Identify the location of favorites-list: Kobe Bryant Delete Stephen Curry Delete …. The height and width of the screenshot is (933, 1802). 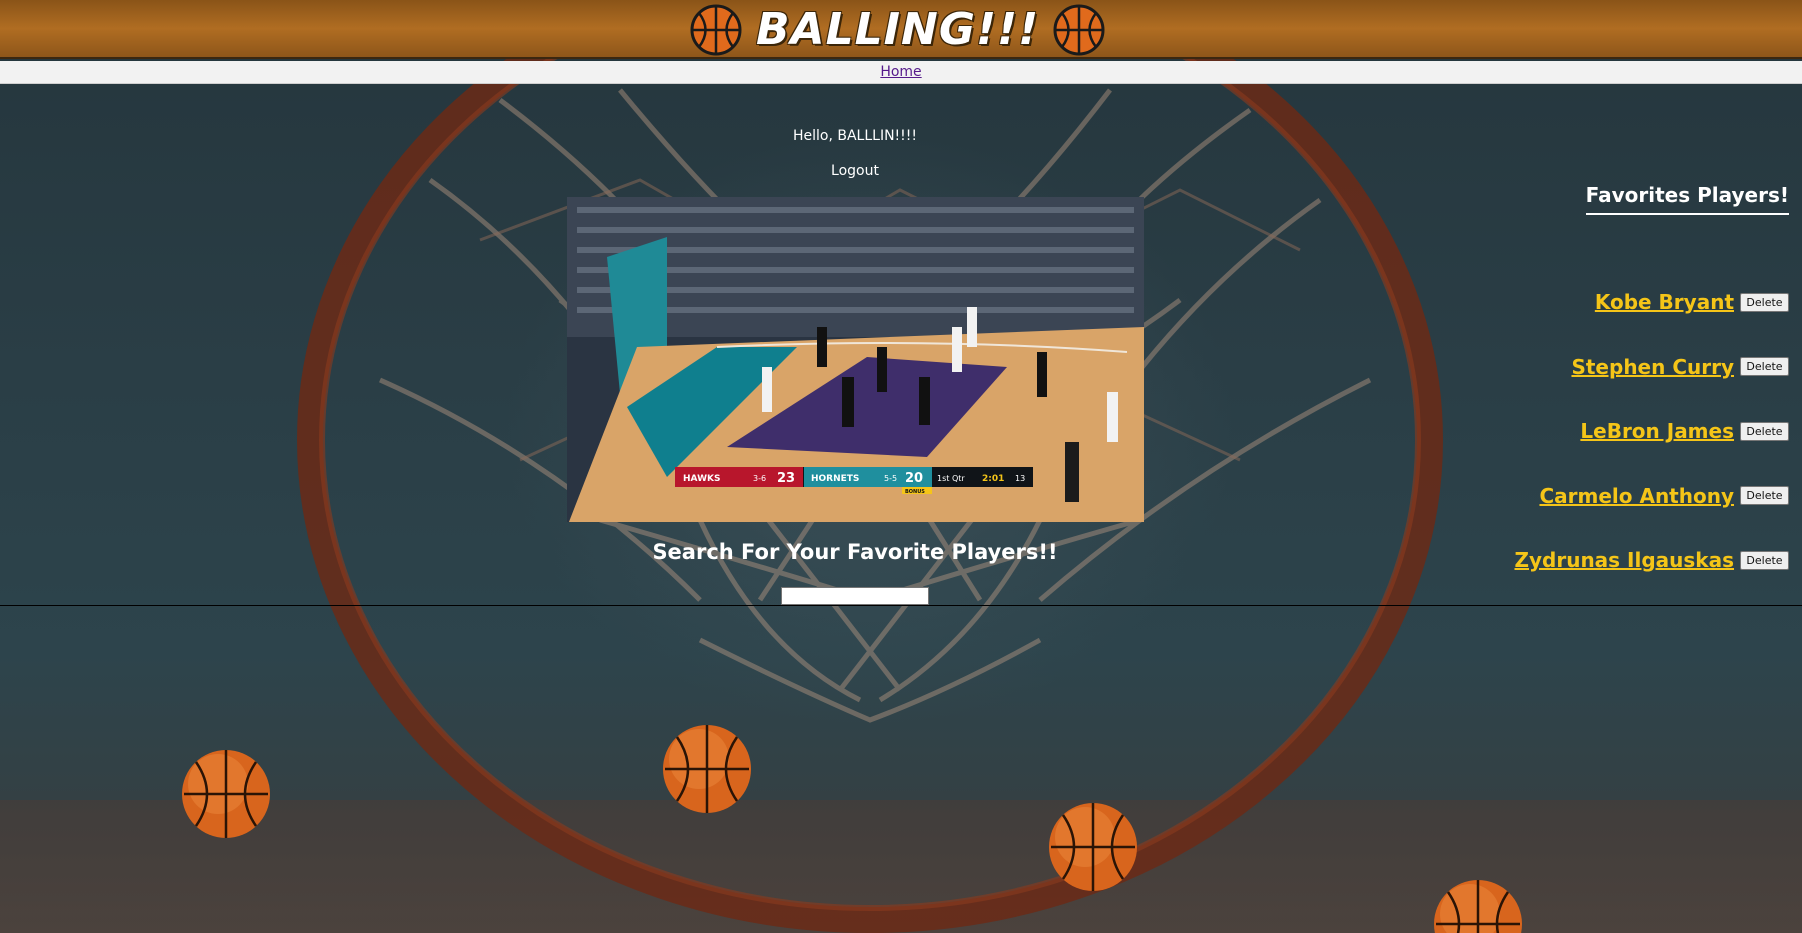
(1579, 431).